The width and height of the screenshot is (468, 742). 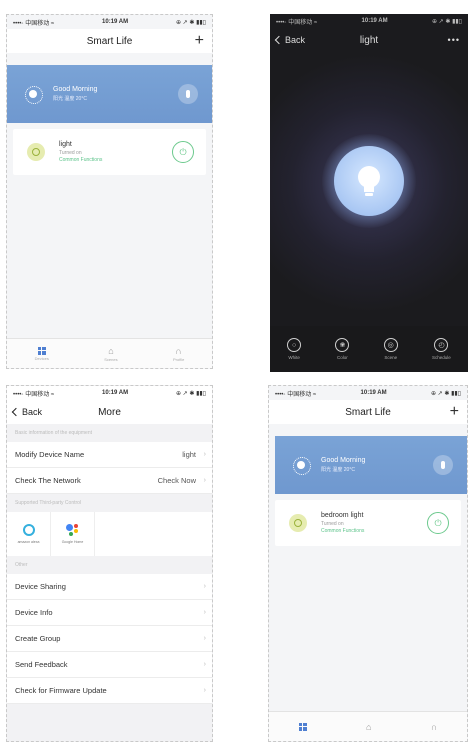 I want to click on alexa-icon, so click(x=28, y=530).